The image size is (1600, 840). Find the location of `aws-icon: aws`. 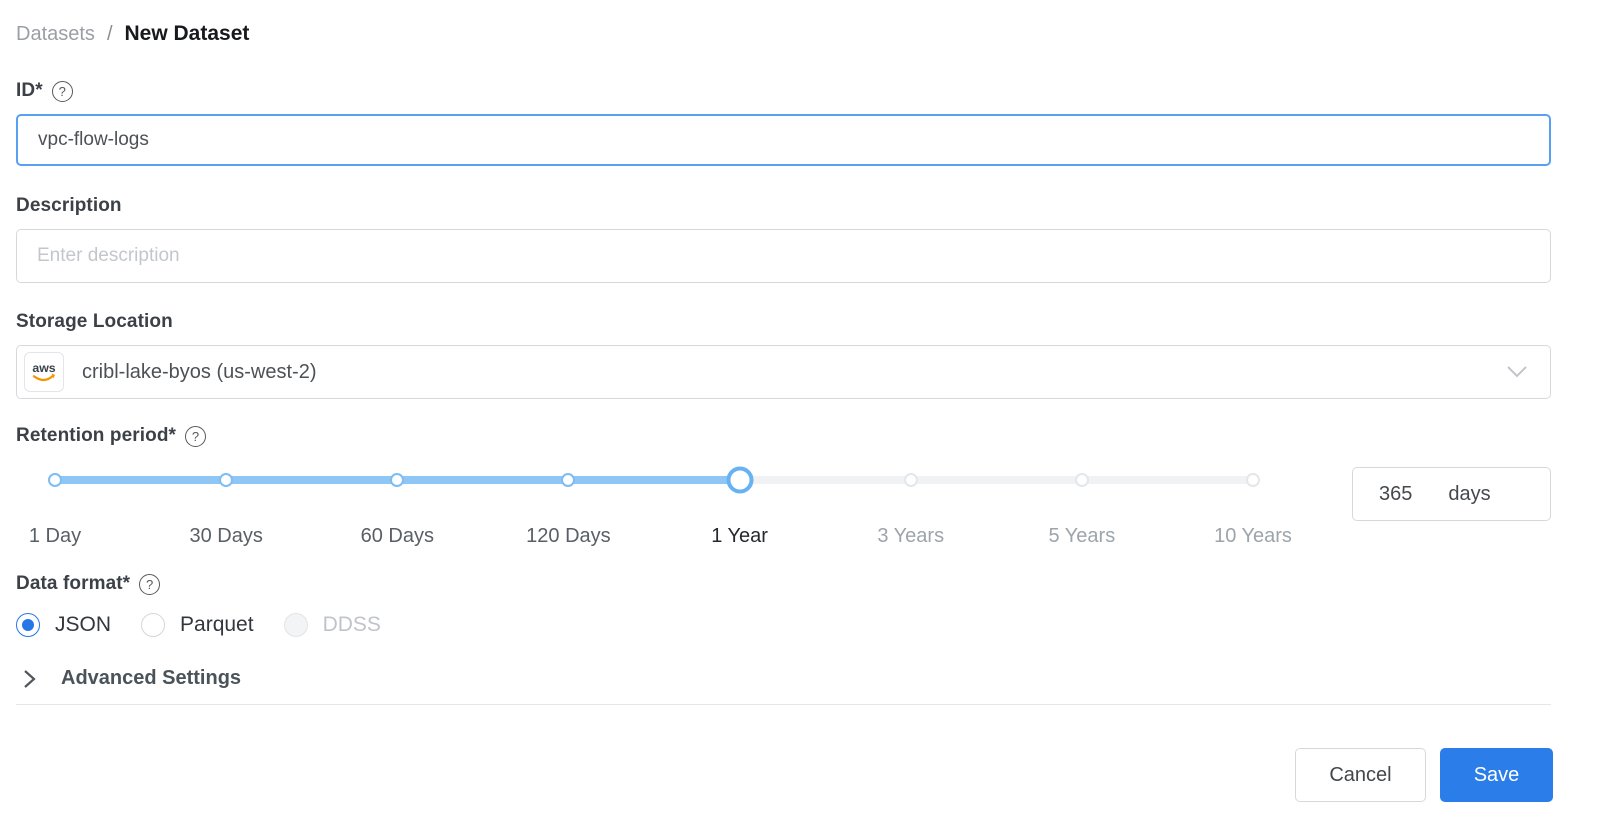

aws-icon: aws is located at coordinates (44, 372).